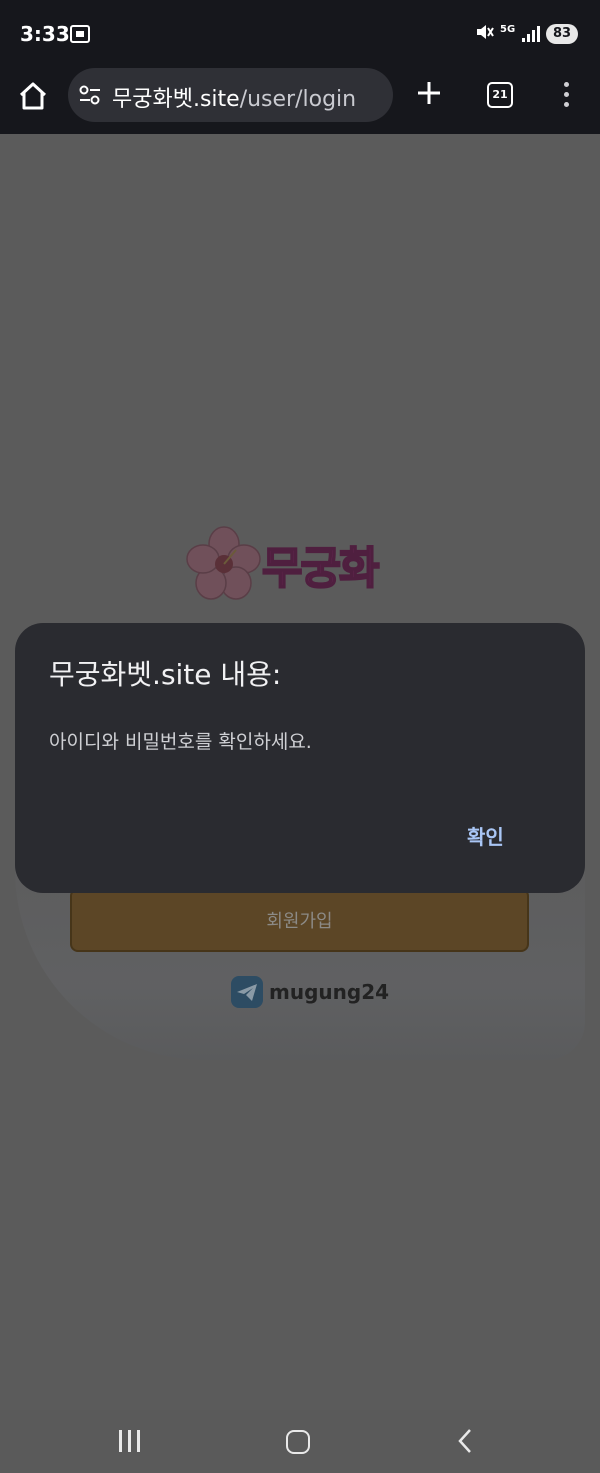 The width and height of the screenshot is (600, 1473). I want to click on network-type: 5G, so click(508, 29).